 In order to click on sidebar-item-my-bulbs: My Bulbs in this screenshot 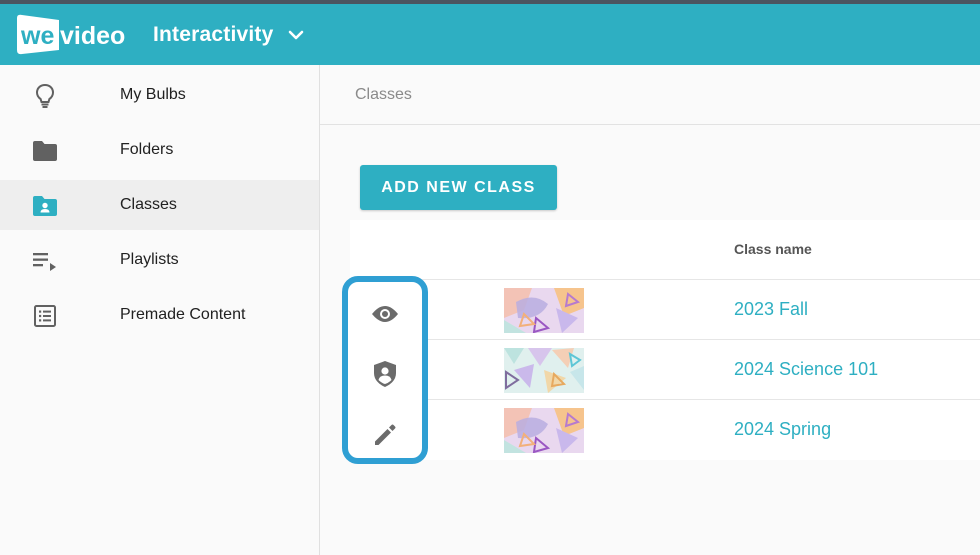, I will do `click(159, 95)`.